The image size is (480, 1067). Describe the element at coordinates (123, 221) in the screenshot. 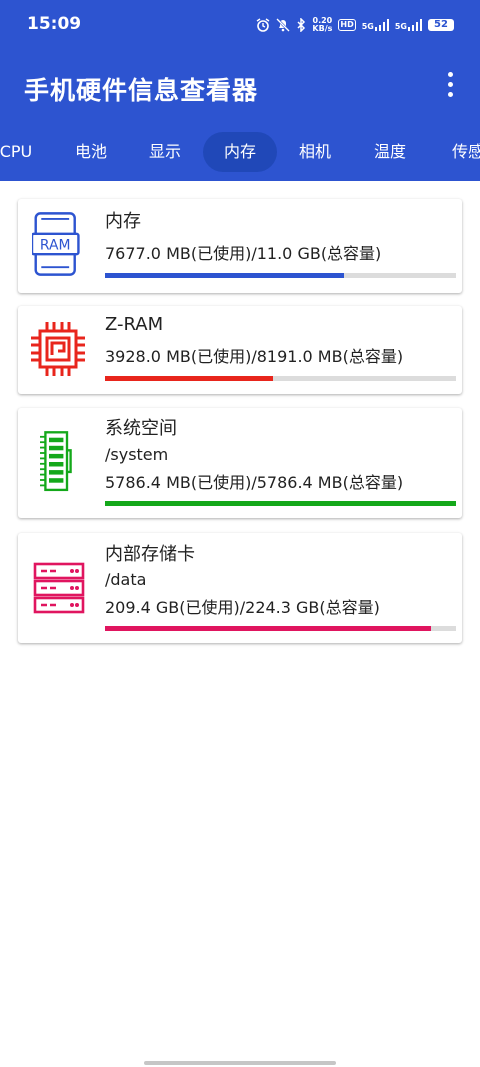

I see `card-title: 内存` at that location.